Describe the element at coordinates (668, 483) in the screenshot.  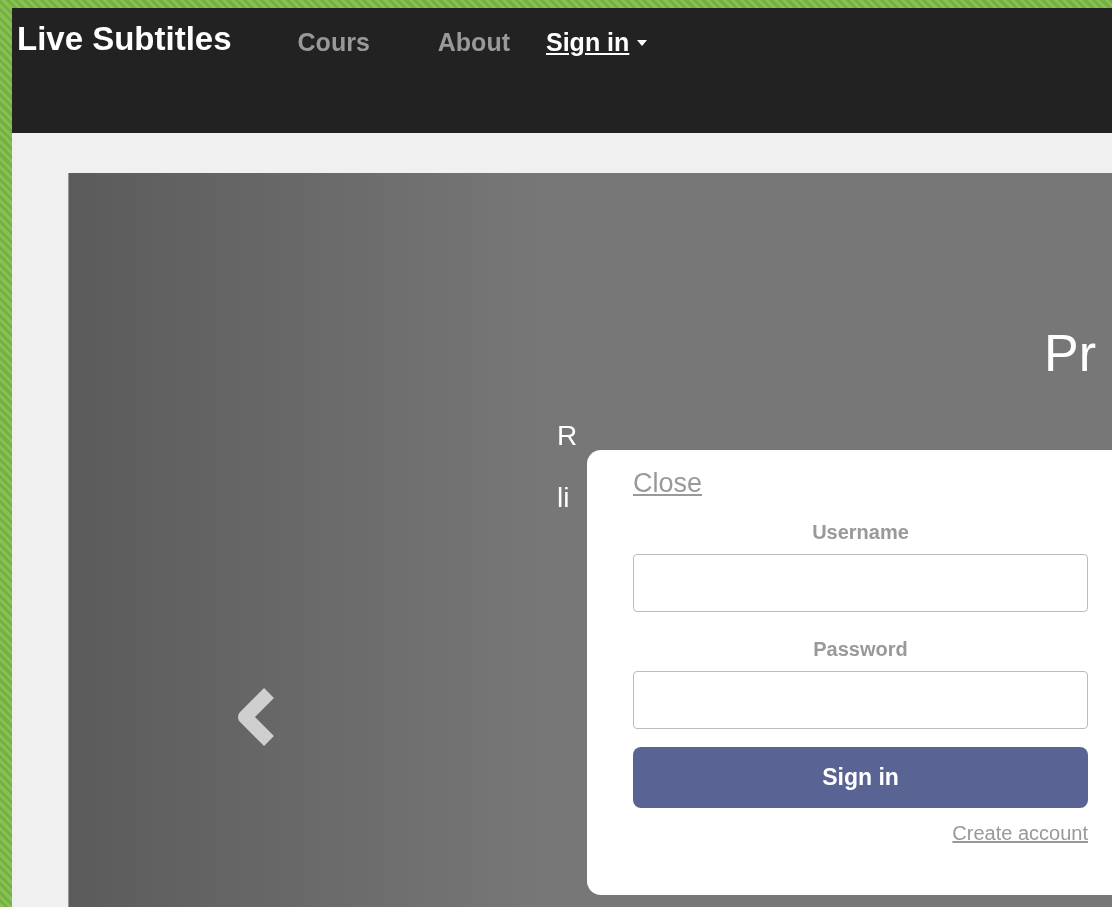
I see `close-link: Close` at that location.